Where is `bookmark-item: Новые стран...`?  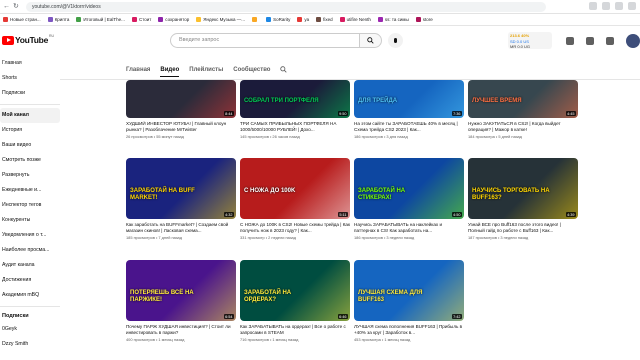 bookmark-item: Новые стран... is located at coordinates (22, 19).